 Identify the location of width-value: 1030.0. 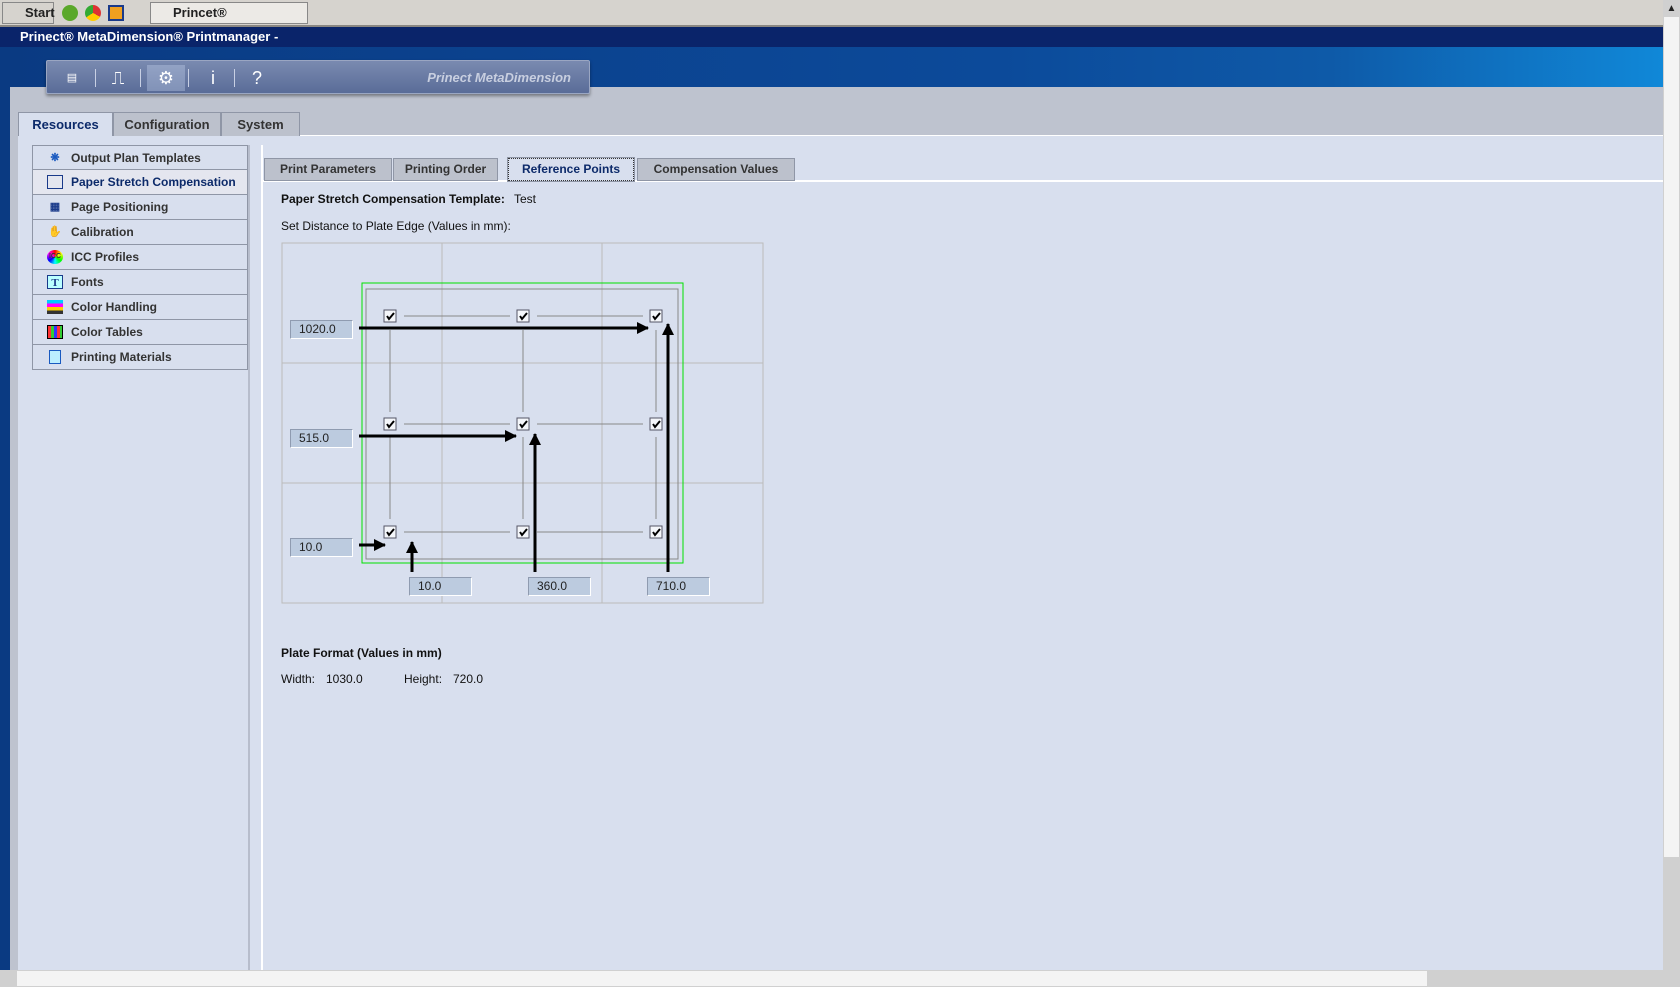
(344, 679).